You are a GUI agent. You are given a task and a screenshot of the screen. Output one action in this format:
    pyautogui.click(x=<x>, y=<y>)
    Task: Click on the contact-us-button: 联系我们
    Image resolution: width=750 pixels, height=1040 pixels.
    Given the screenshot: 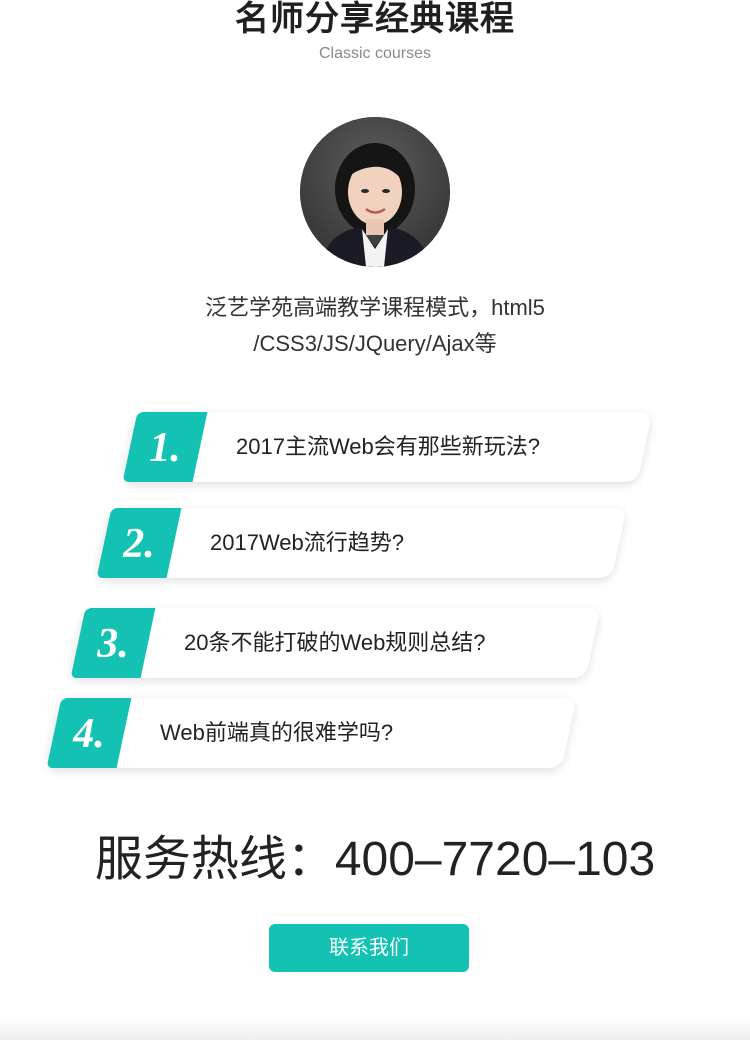 What is the action you would take?
    pyautogui.click(x=369, y=948)
    